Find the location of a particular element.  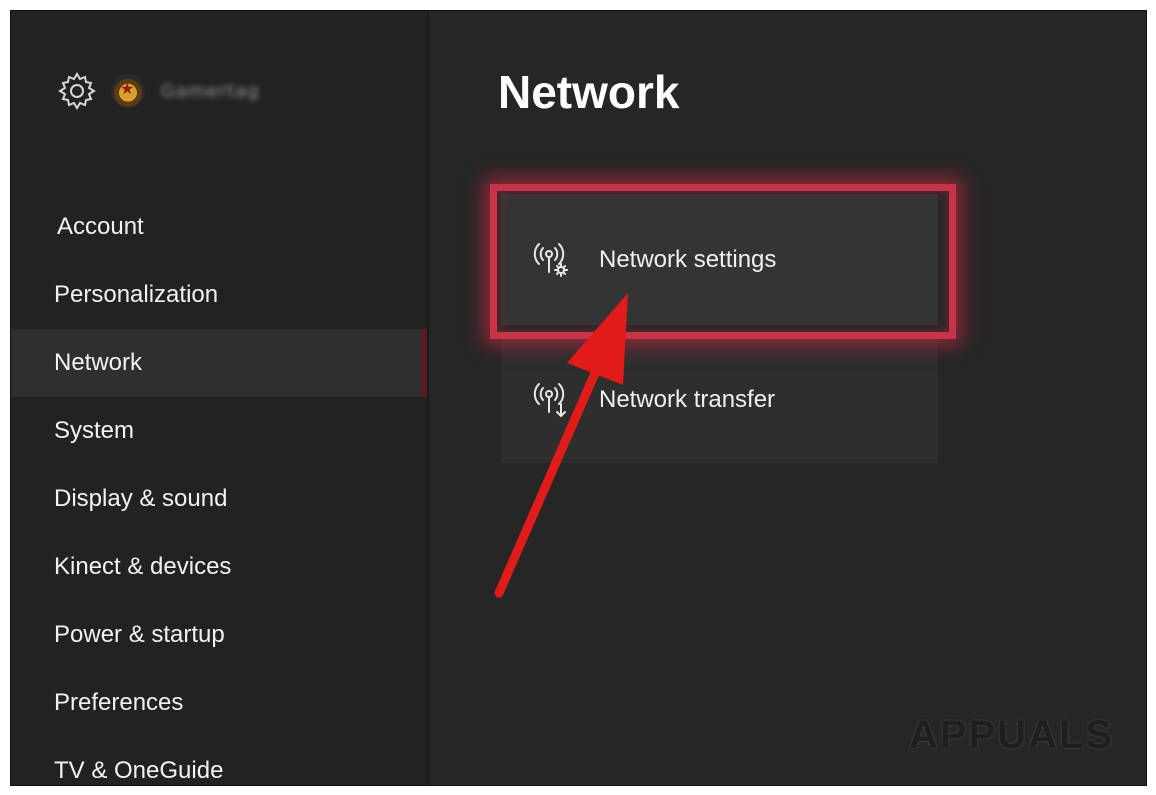

network-transfer-icon is located at coordinates (549, 400).